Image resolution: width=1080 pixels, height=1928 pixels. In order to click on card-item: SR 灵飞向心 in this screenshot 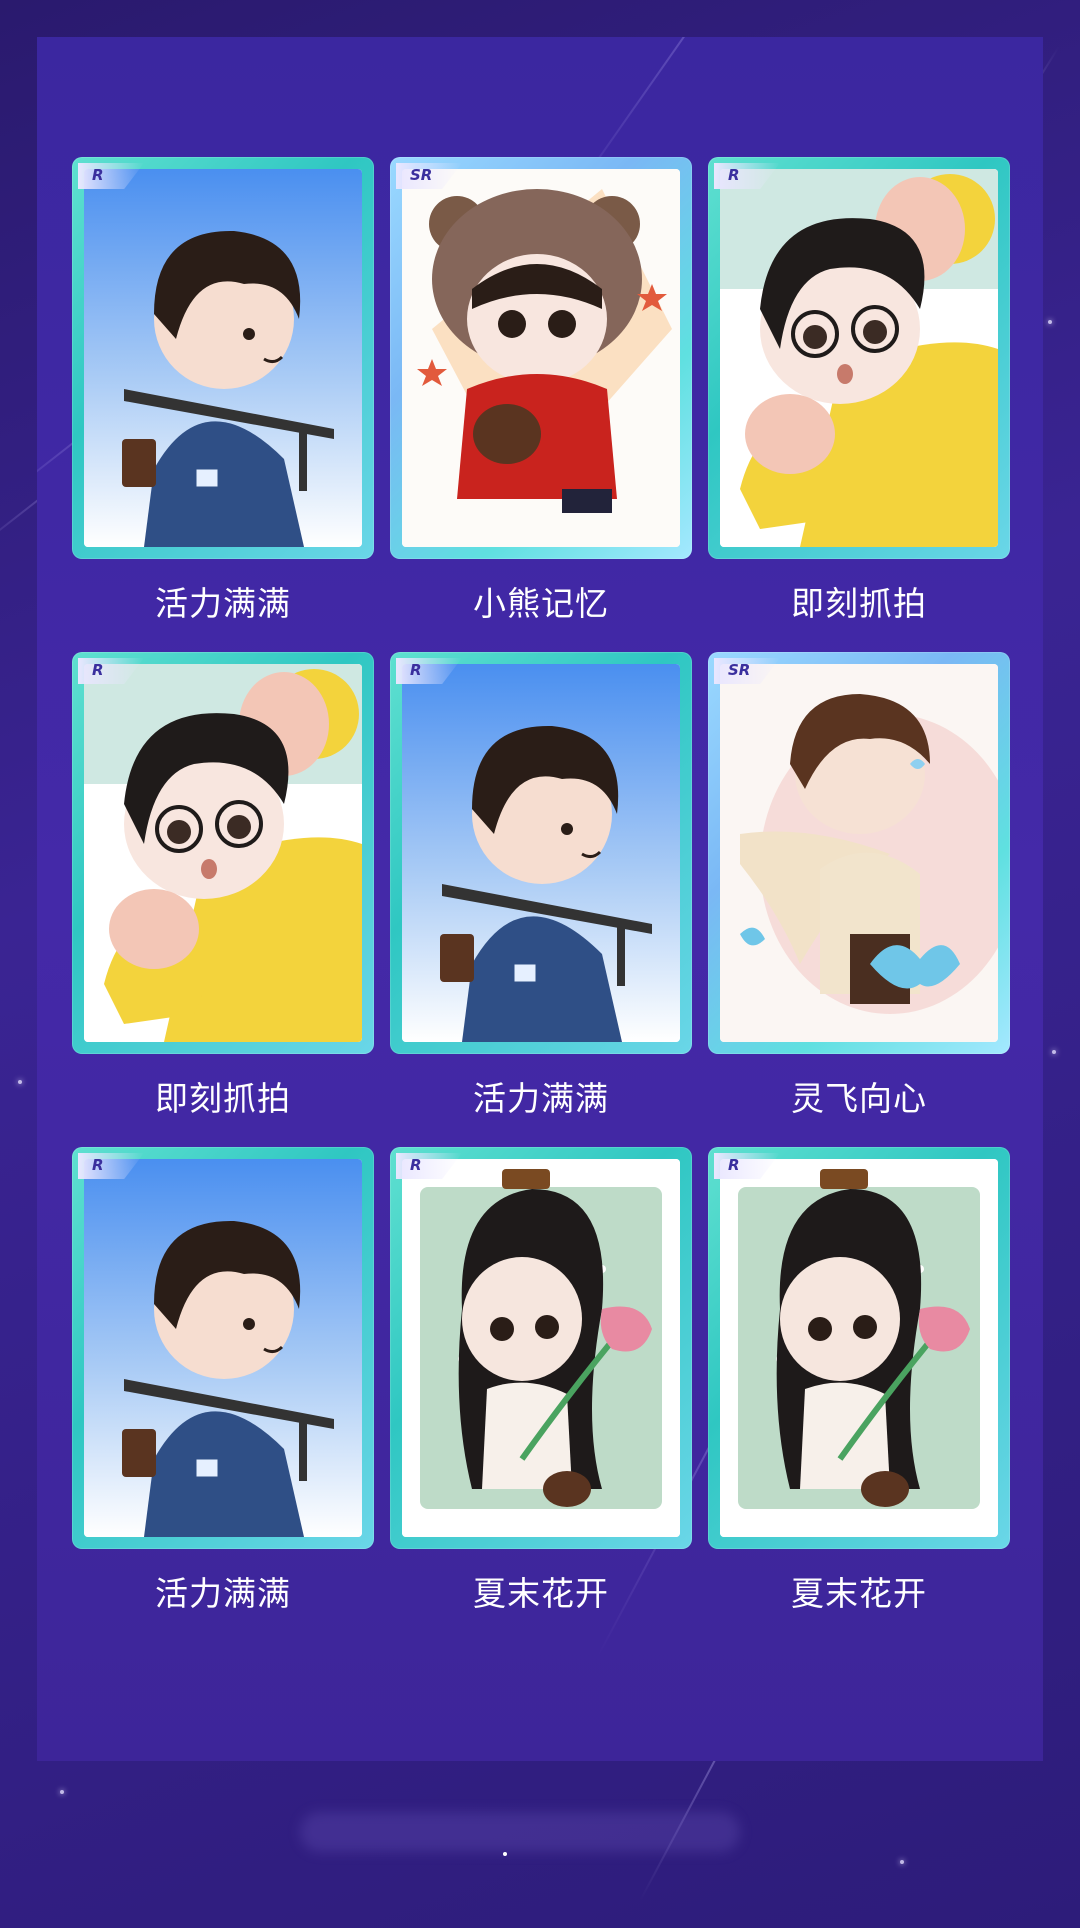, I will do `click(859, 899)`.